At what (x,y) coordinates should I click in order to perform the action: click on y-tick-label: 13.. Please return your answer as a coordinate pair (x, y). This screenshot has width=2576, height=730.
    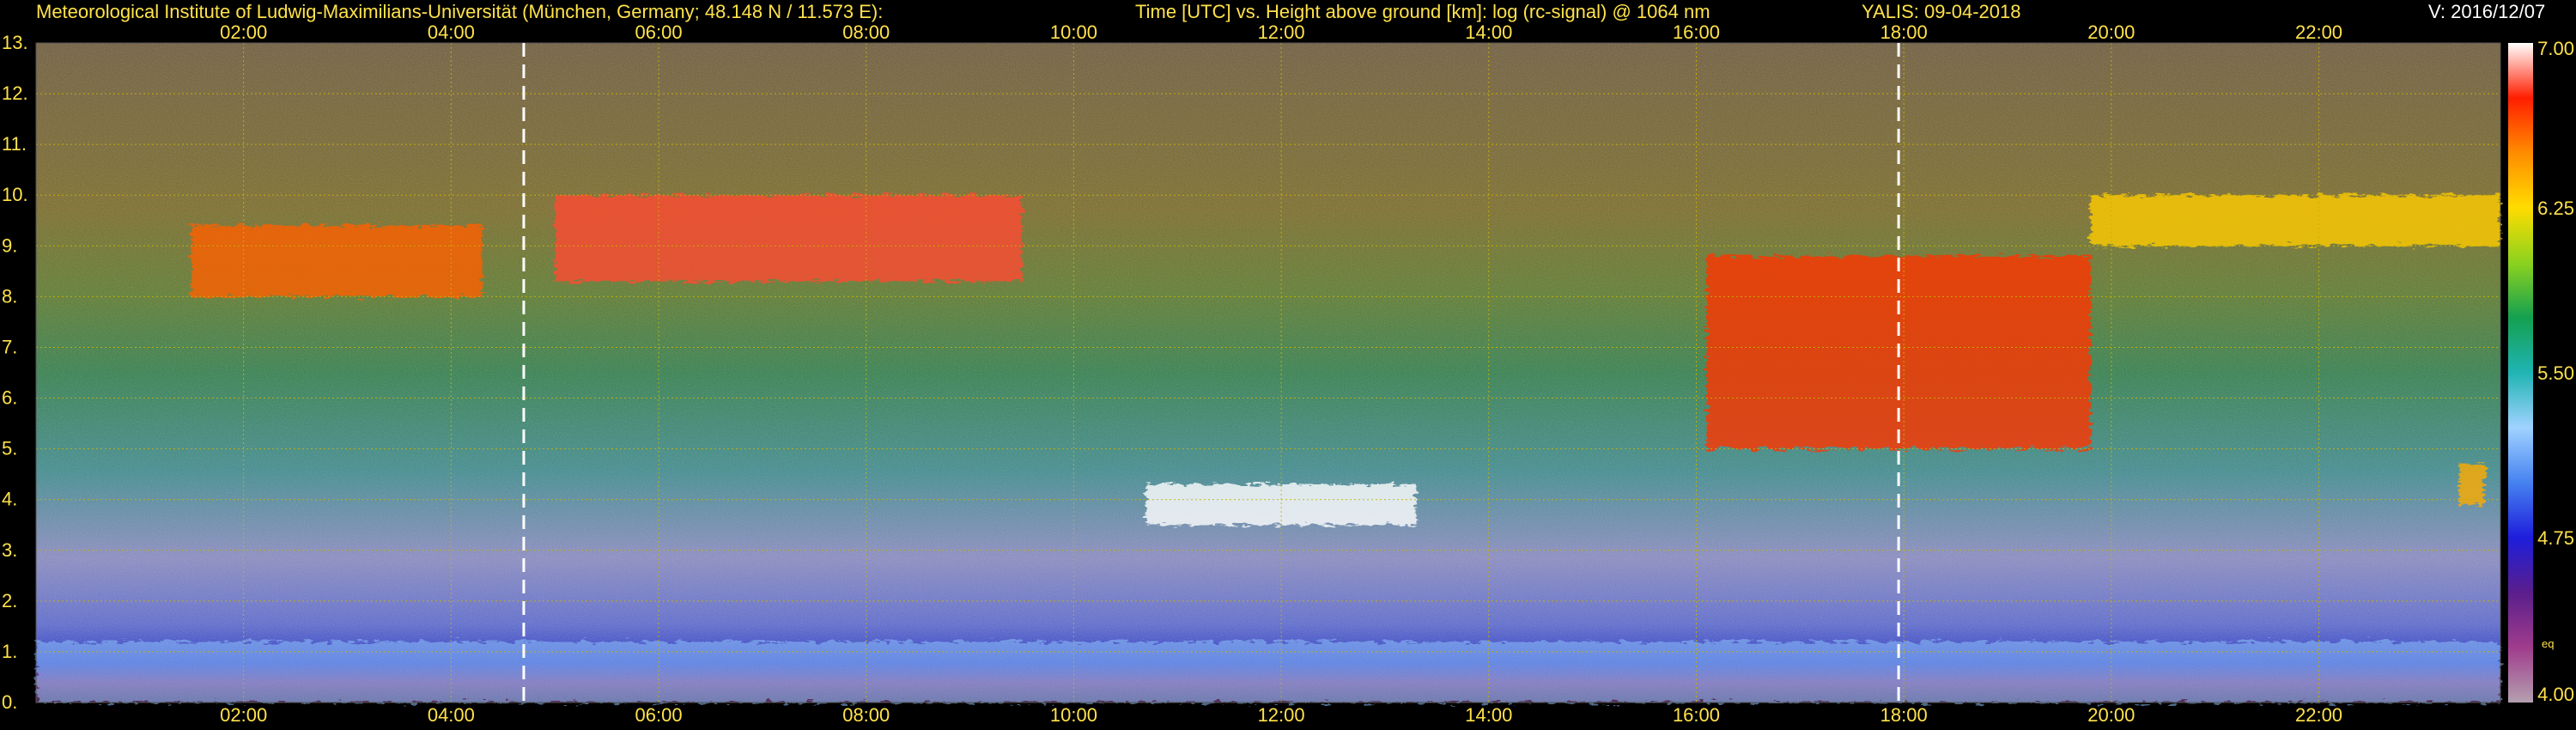
    Looking at the image, I should click on (15, 42).